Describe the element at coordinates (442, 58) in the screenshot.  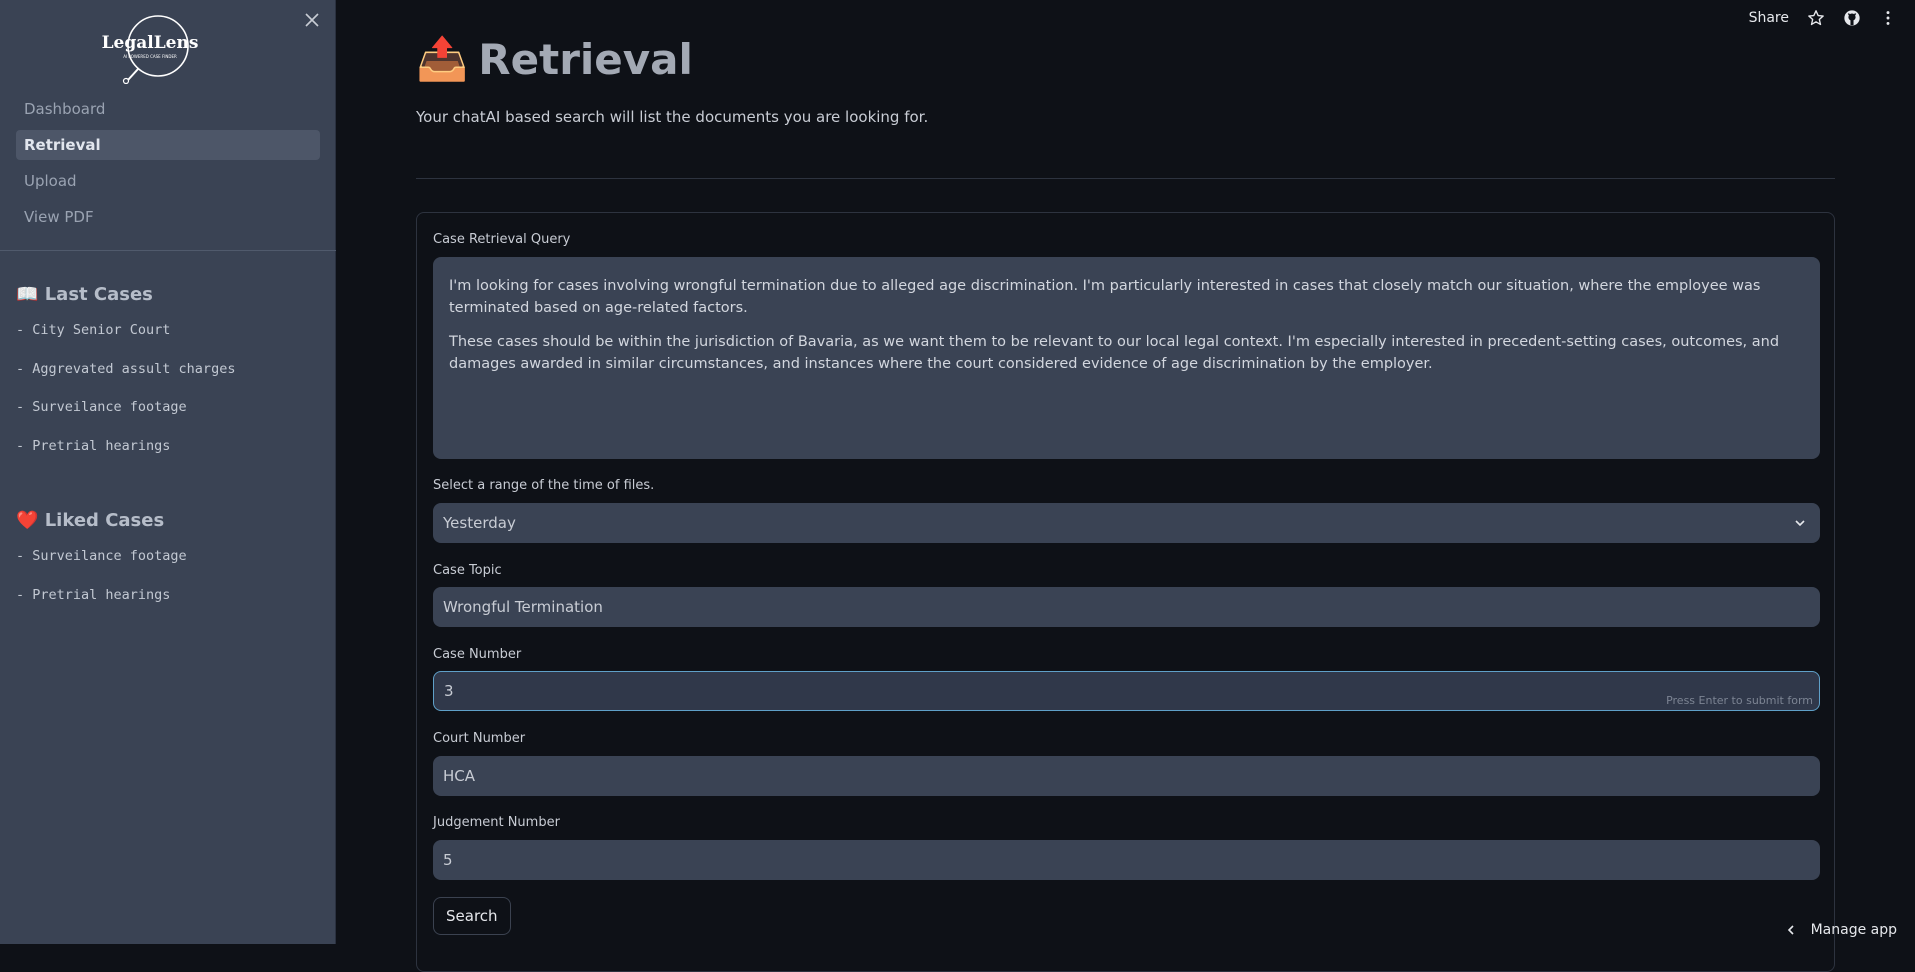
I see `outbox-icon: 📤` at that location.